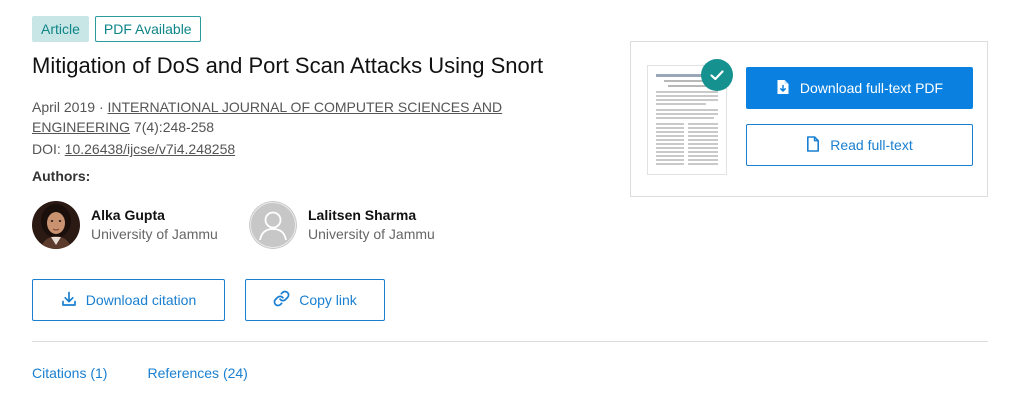 The width and height of the screenshot is (1020, 404). What do you see at coordinates (197, 373) in the screenshot?
I see `tab-references: References (24)` at bounding box center [197, 373].